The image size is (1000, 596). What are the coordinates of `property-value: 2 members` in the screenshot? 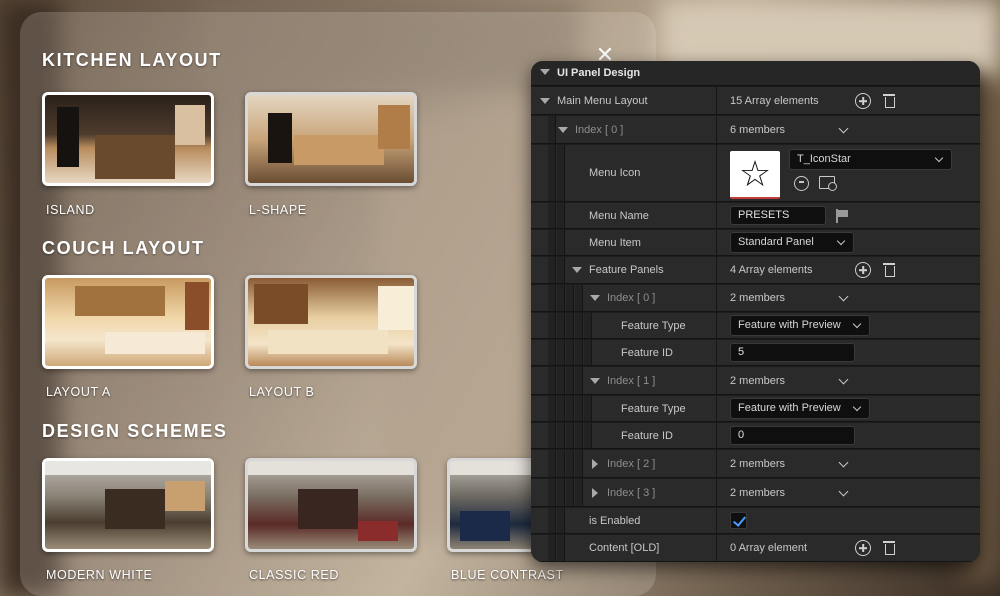 It's located at (758, 492).